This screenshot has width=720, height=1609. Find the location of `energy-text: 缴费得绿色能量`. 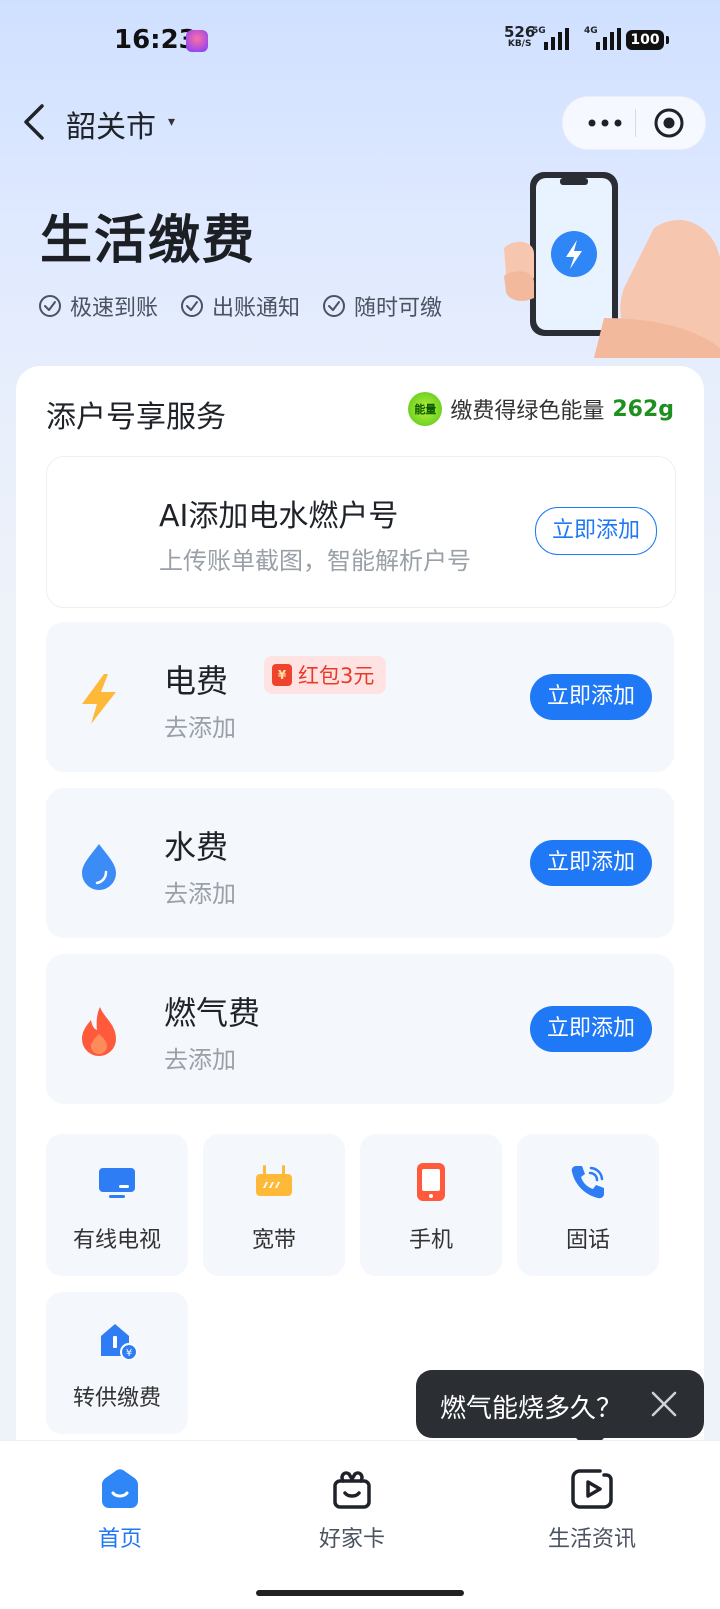

energy-text: 缴费得绿色能量 is located at coordinates (527, 411).